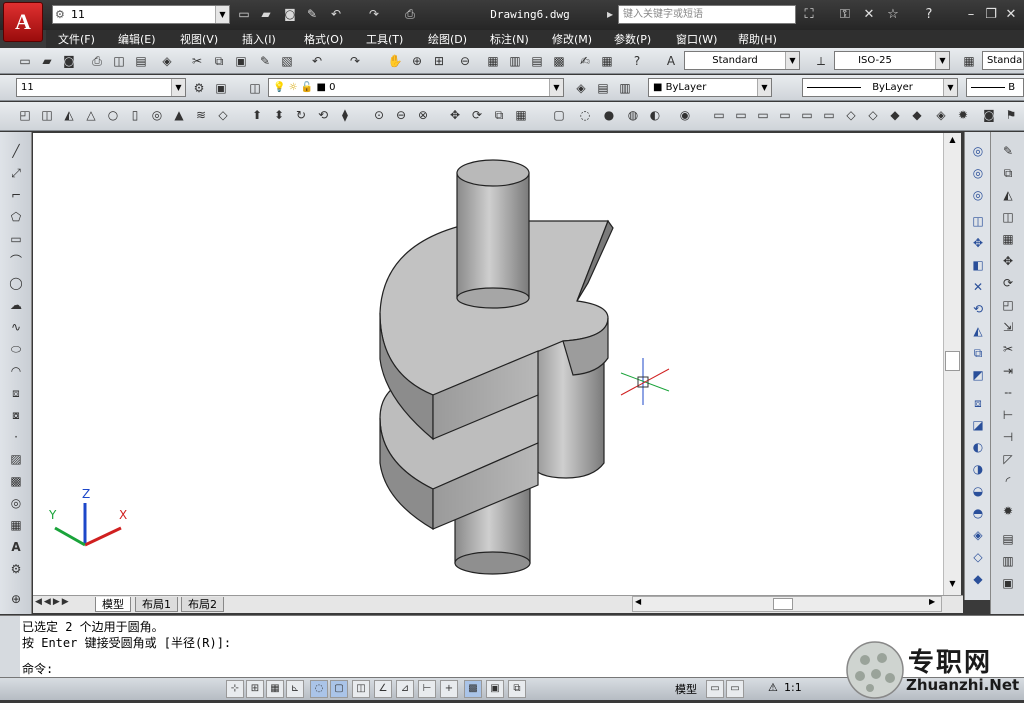 The height and width of the screenshot is (703, 1024). What do you see at coordinates (941, 115) in the screenshot?
I see `camera-icon: ◈` at bounding box center [941, 115].